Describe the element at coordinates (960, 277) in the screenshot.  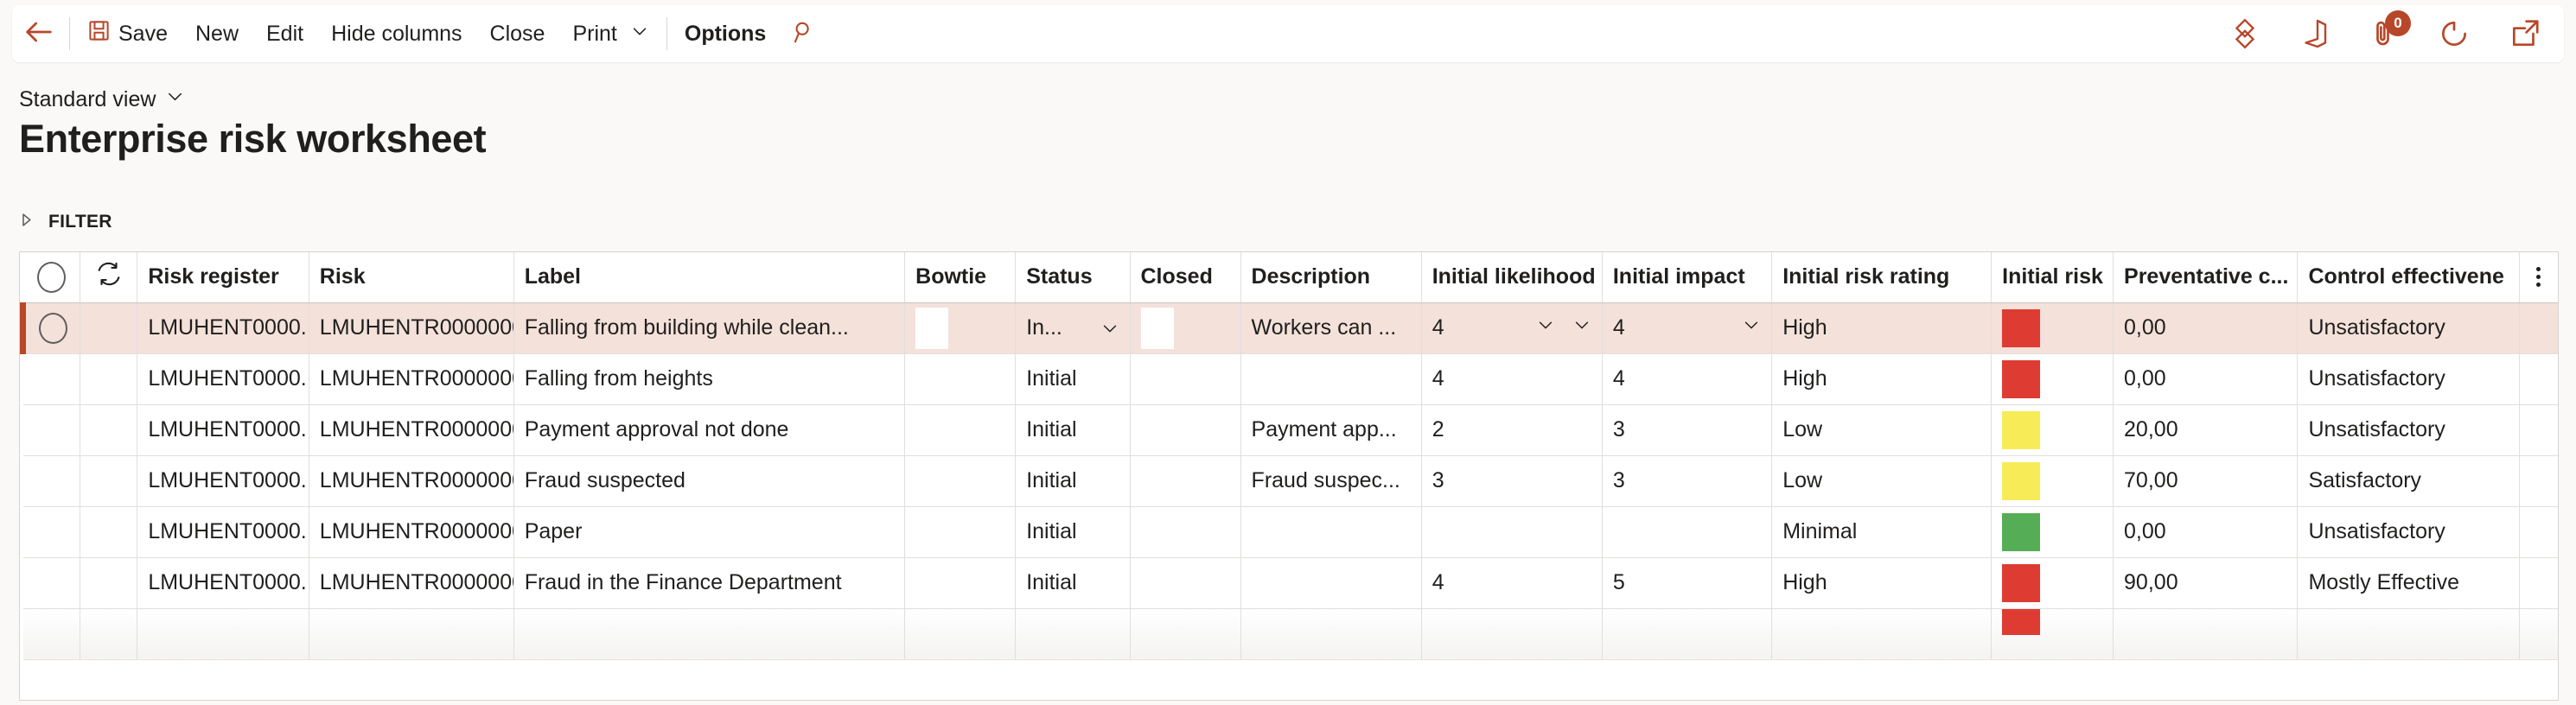
I see `column-header-bowtie: Bowtie` at that location.